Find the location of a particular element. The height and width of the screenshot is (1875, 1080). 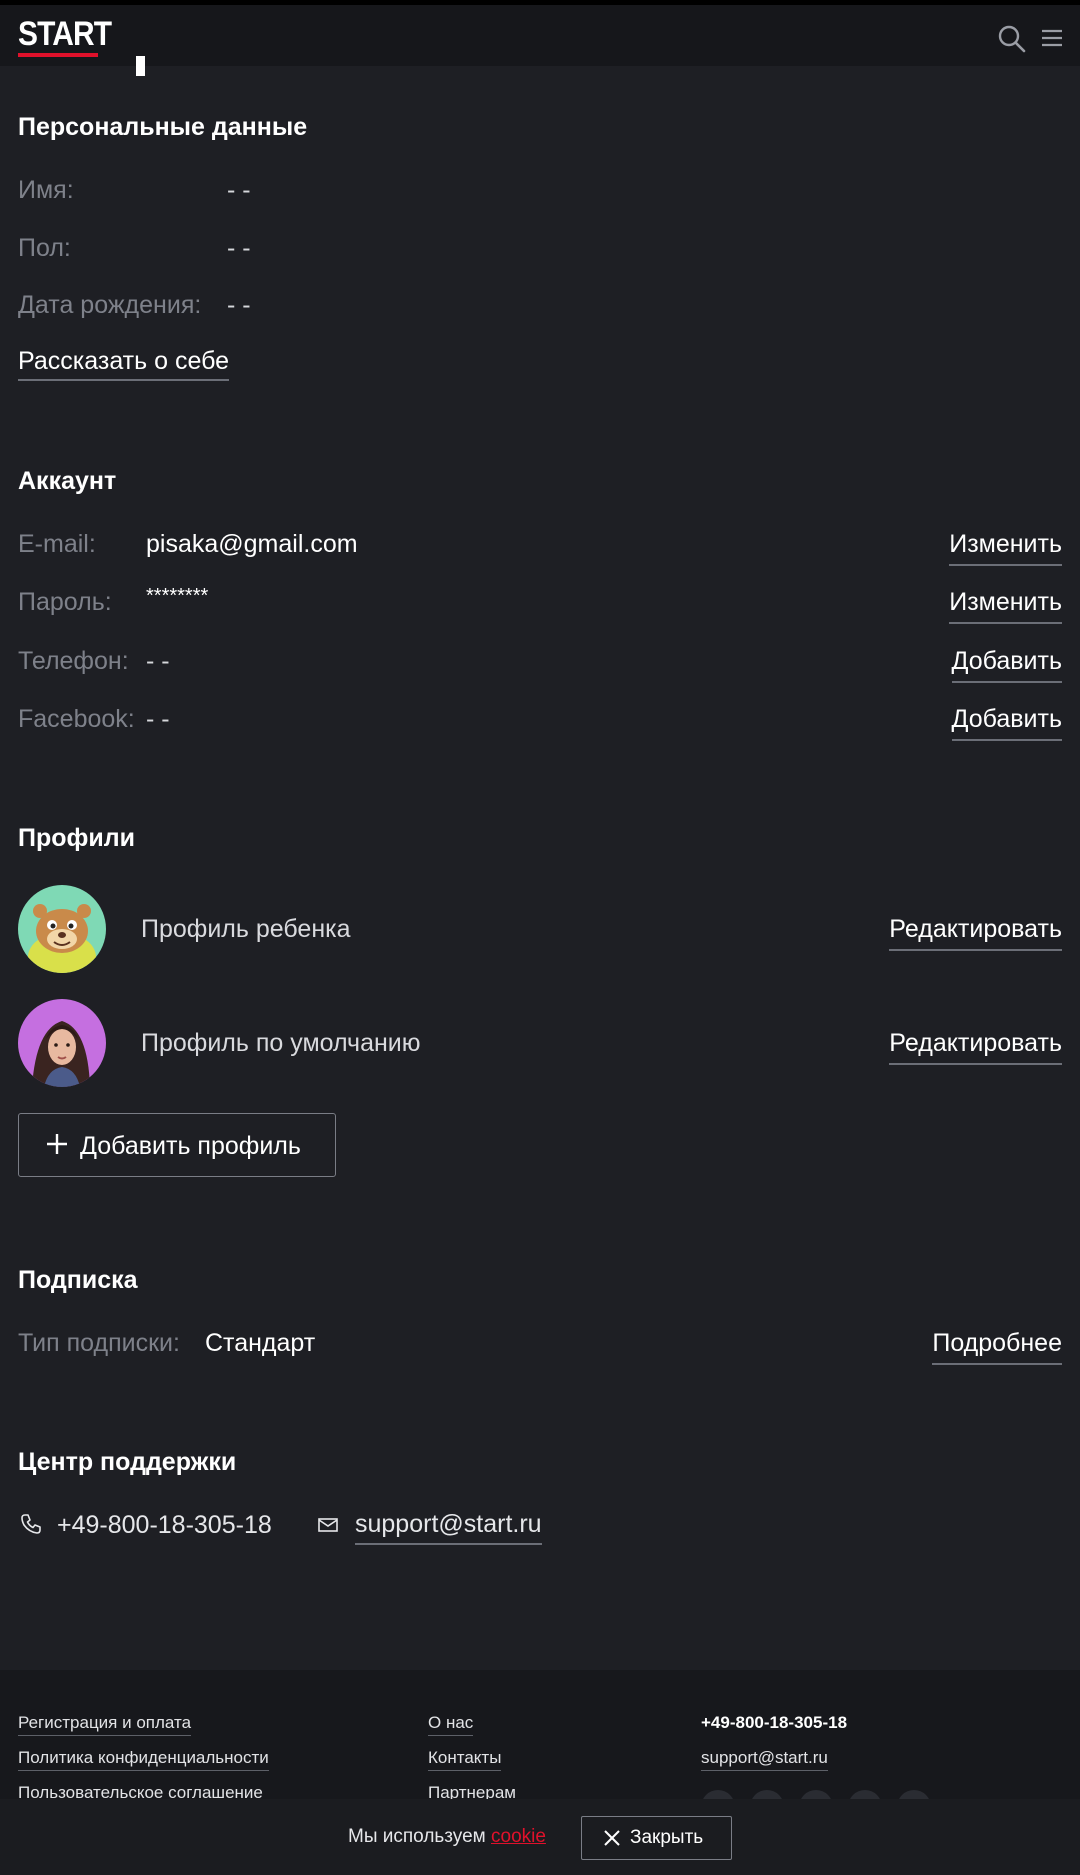

plus-icon is located at coordinates (57, 1144).